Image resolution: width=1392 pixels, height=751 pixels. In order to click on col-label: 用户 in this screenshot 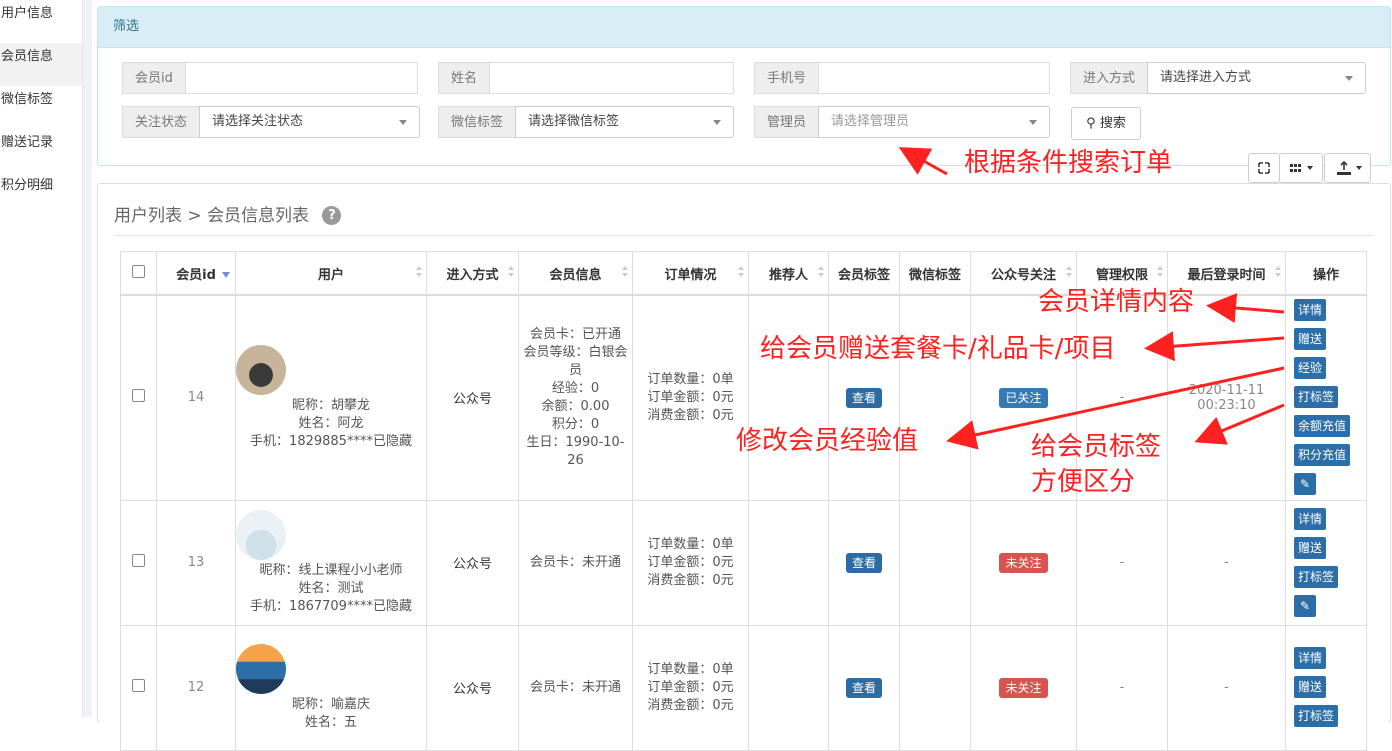, I will do `click(330, 275)`.